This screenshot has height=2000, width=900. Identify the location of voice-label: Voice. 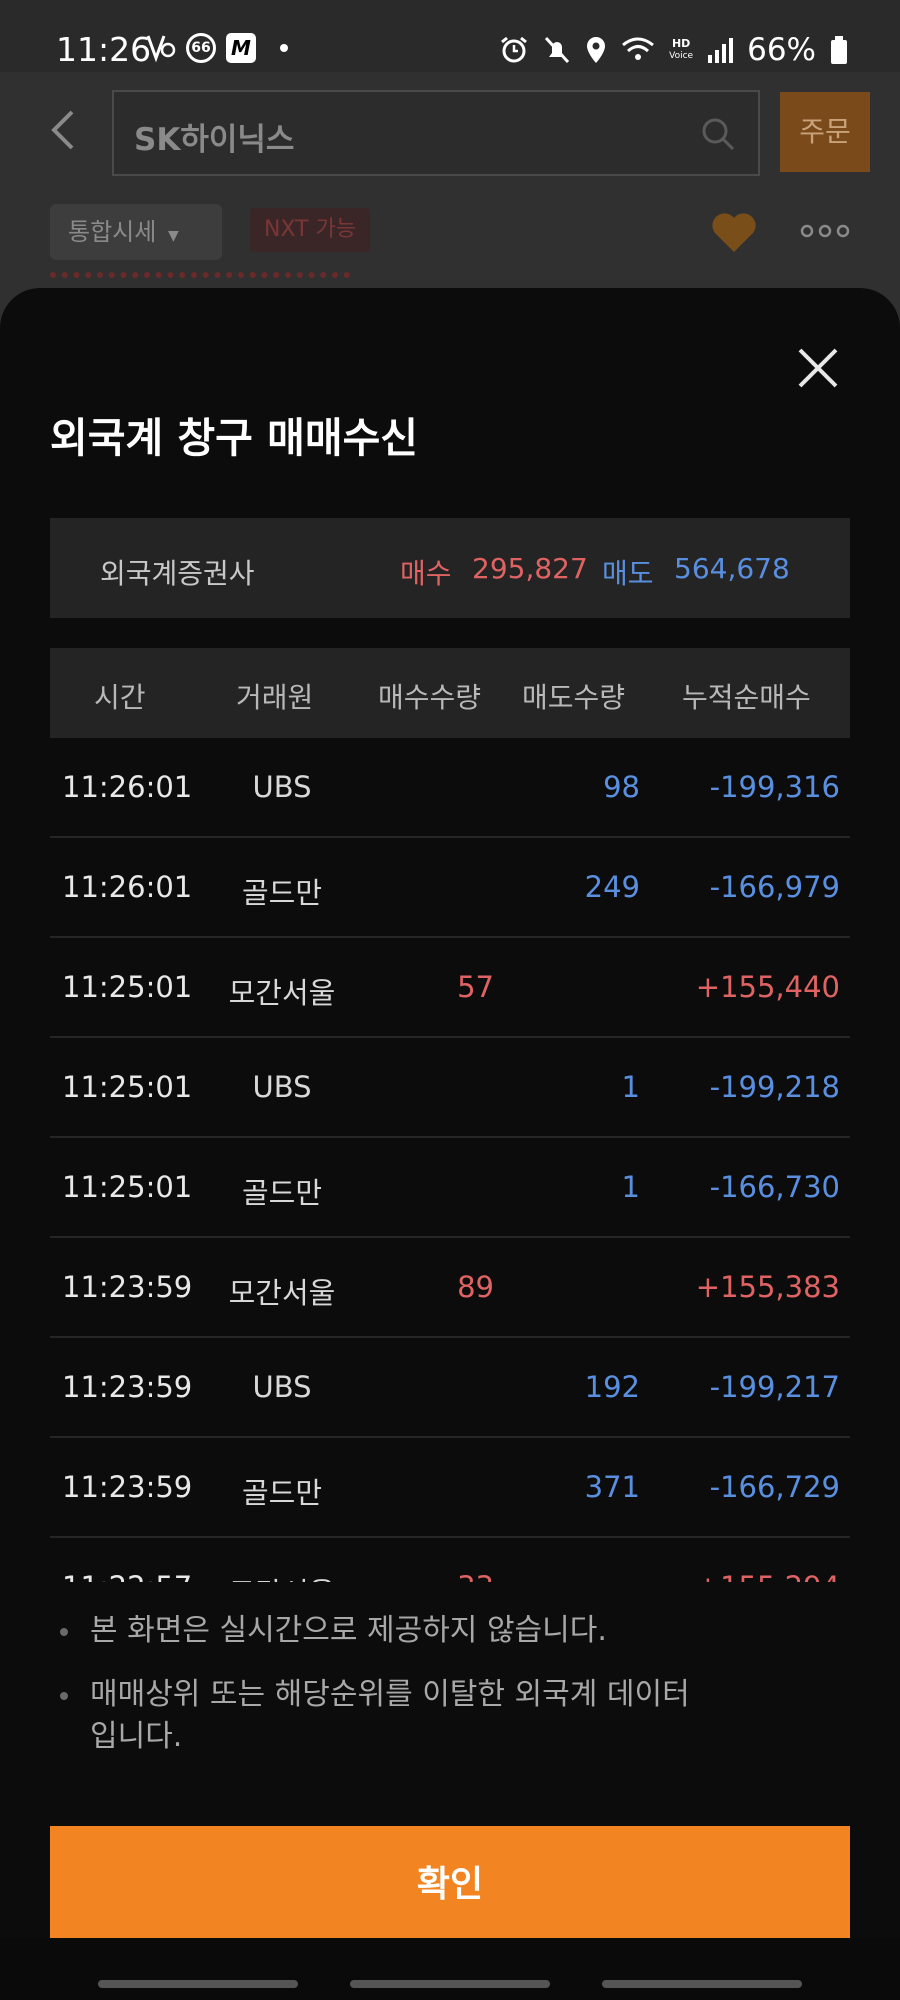
(681, 56).